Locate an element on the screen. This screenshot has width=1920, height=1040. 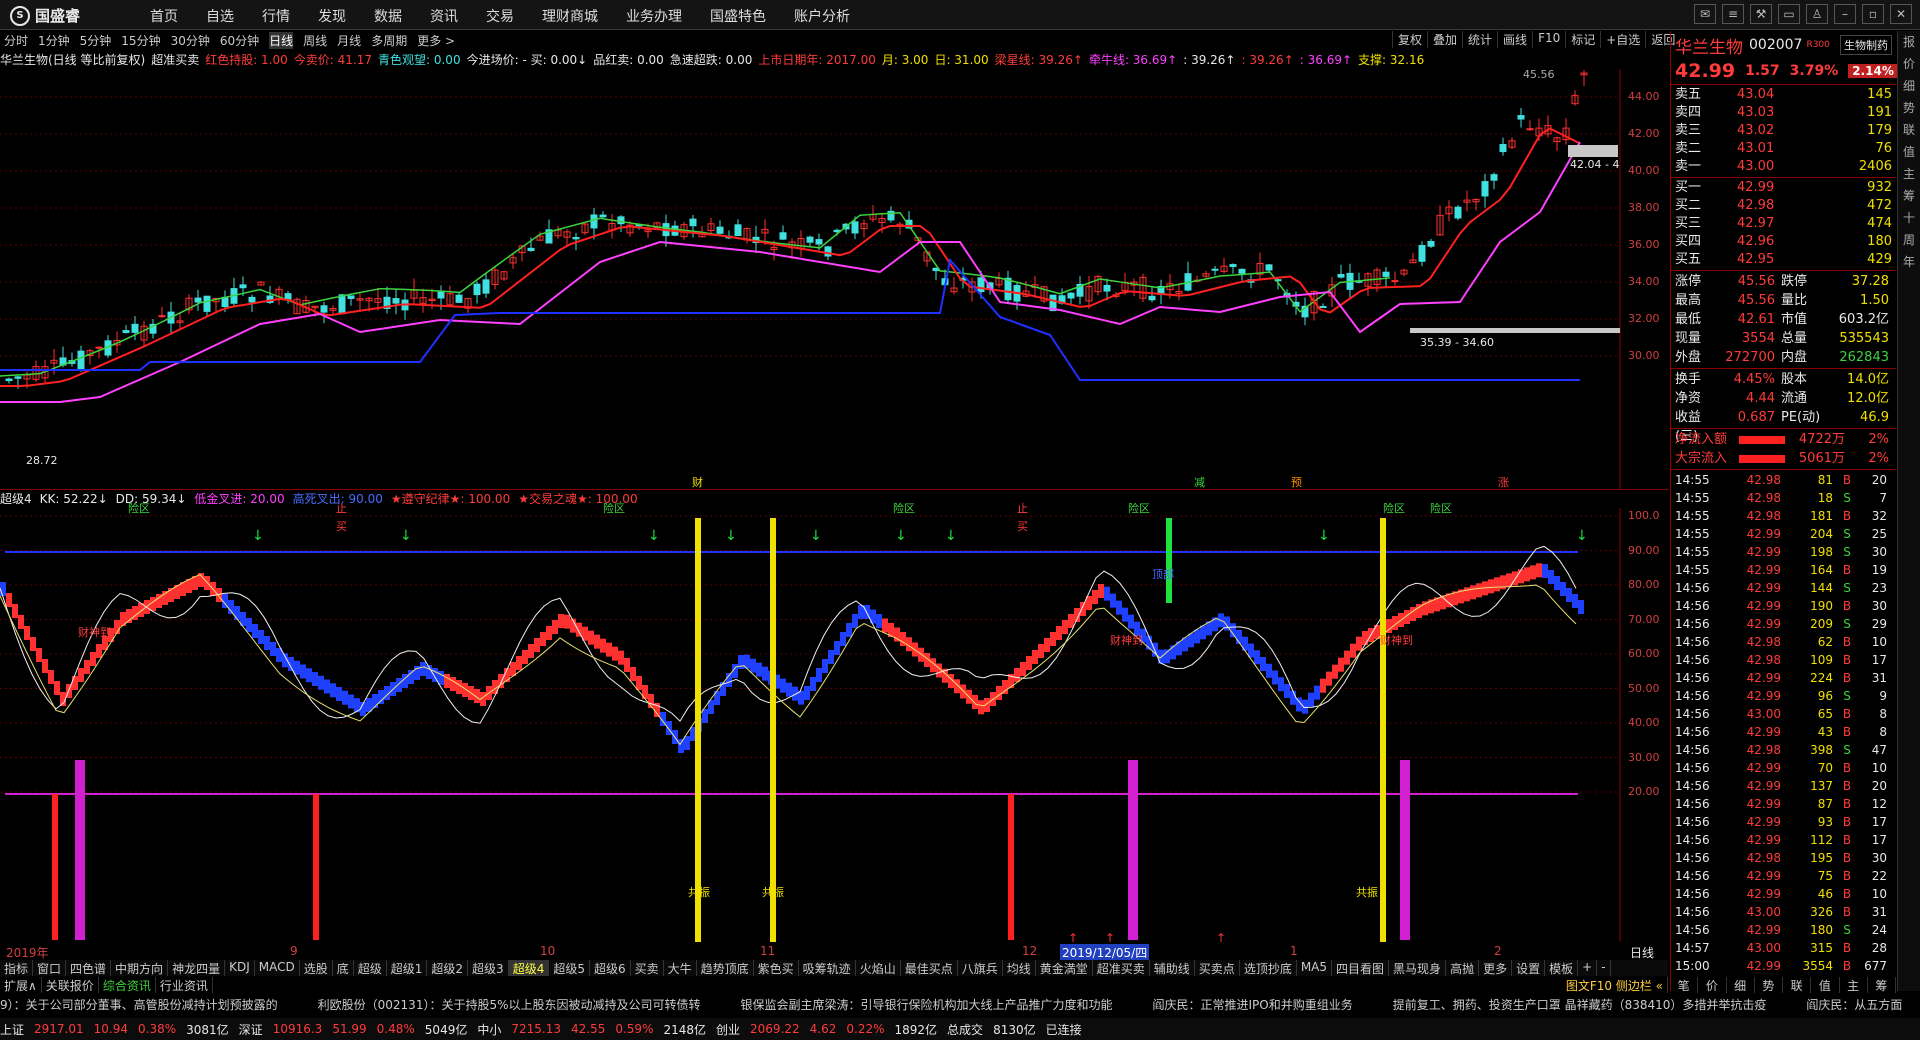
tick-row-17: 14:56 42.99 137 B 20 is located at coordinates (1783, 786).